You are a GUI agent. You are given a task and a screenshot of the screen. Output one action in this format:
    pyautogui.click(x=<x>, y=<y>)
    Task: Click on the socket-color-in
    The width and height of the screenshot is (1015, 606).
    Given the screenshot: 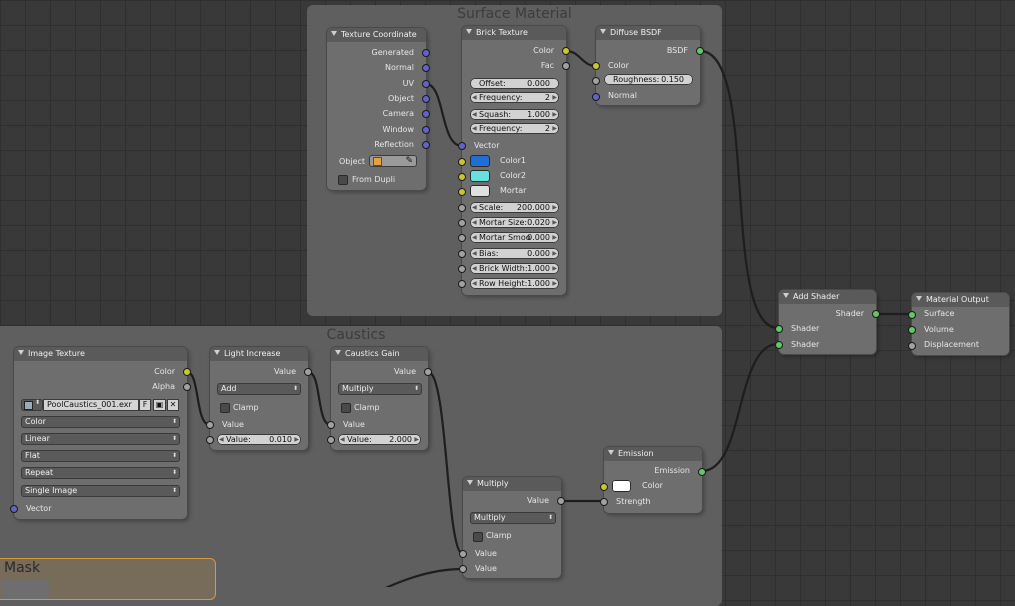 What is the action you would take?
    pyautogui.click(x=604, y=487)
    